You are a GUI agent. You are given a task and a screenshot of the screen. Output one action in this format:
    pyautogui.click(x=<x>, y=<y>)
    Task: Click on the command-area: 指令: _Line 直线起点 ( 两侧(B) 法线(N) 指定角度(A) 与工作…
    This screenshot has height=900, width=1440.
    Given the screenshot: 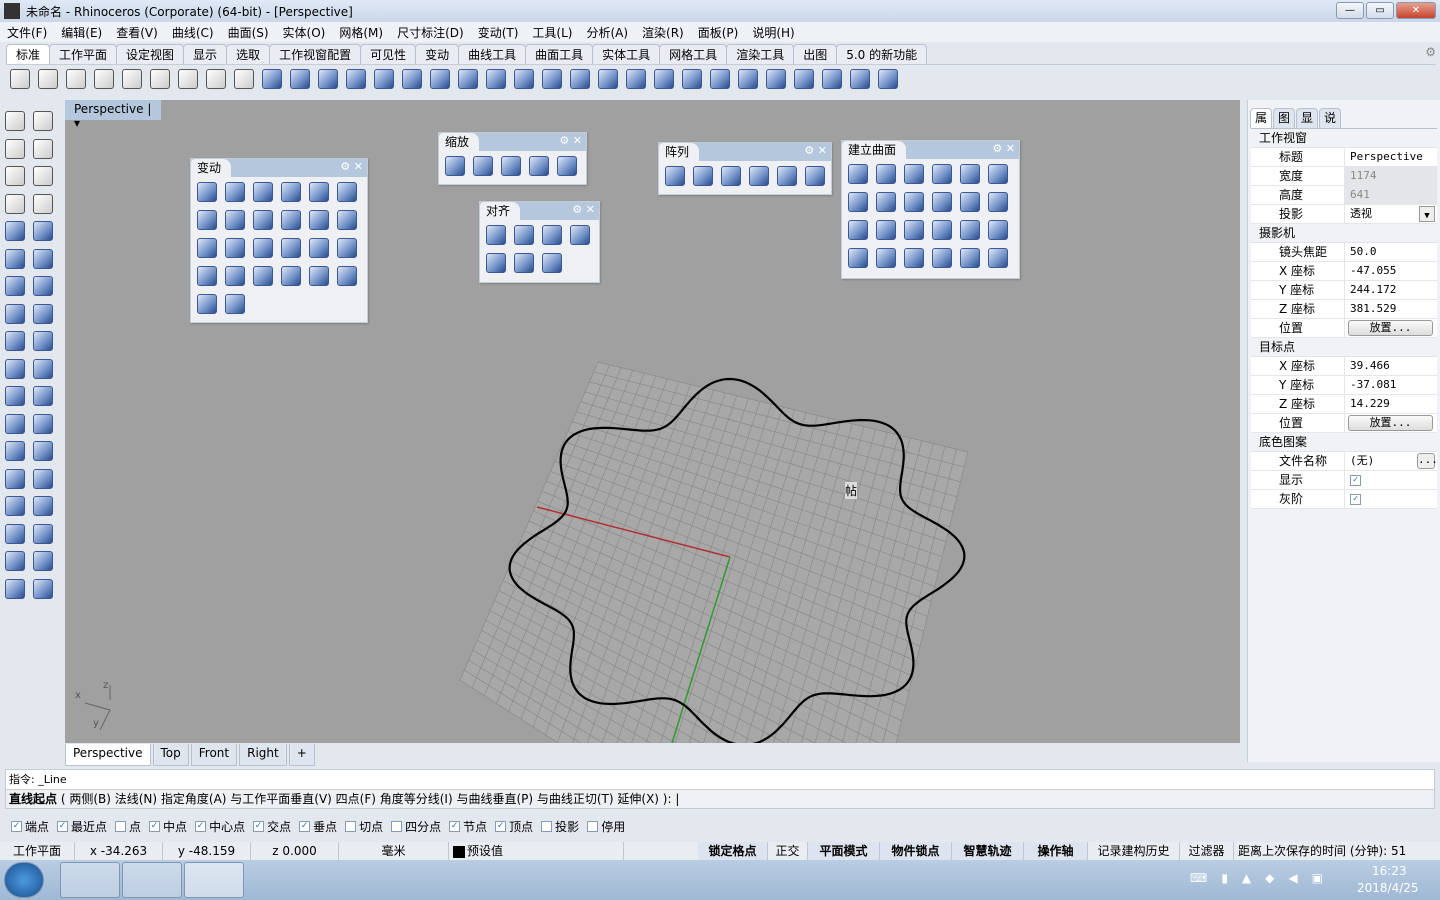 What is the action you would take?
    pyautogui.click(x=720, y=789)
    